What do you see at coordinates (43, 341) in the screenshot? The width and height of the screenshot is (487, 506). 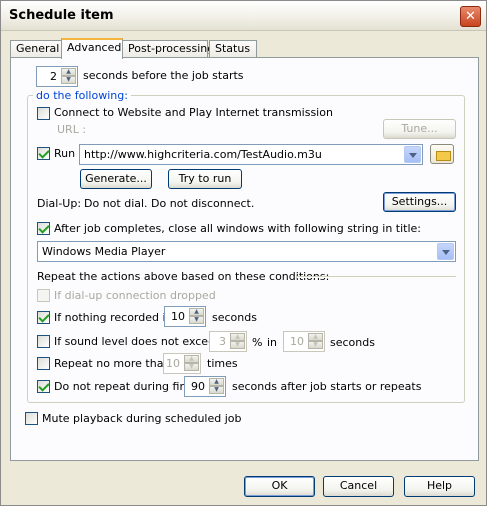 I see `sound-level-checkbox` at bounding box center [43, 341].